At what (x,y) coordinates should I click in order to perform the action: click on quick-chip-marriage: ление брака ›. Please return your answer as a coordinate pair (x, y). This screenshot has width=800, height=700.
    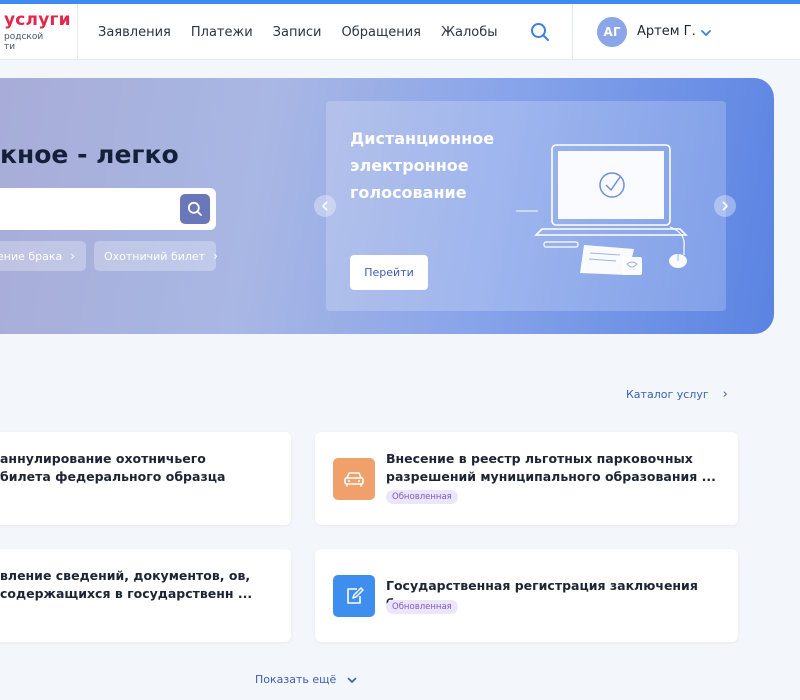
    Looking at the image, I should click on (43, 256).